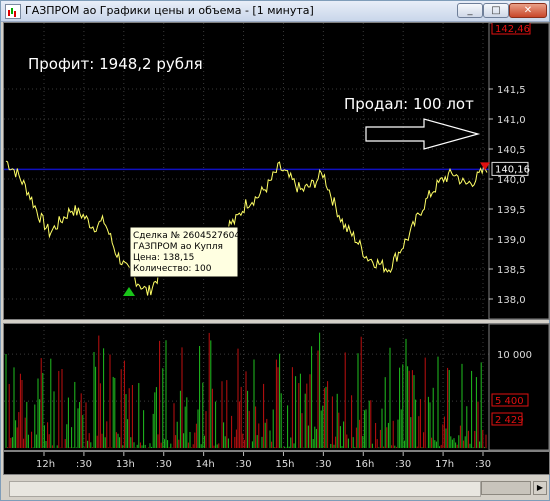 This screenshot has height=501, width=550. I want to click on scroll-thumb, so click(506, 488).